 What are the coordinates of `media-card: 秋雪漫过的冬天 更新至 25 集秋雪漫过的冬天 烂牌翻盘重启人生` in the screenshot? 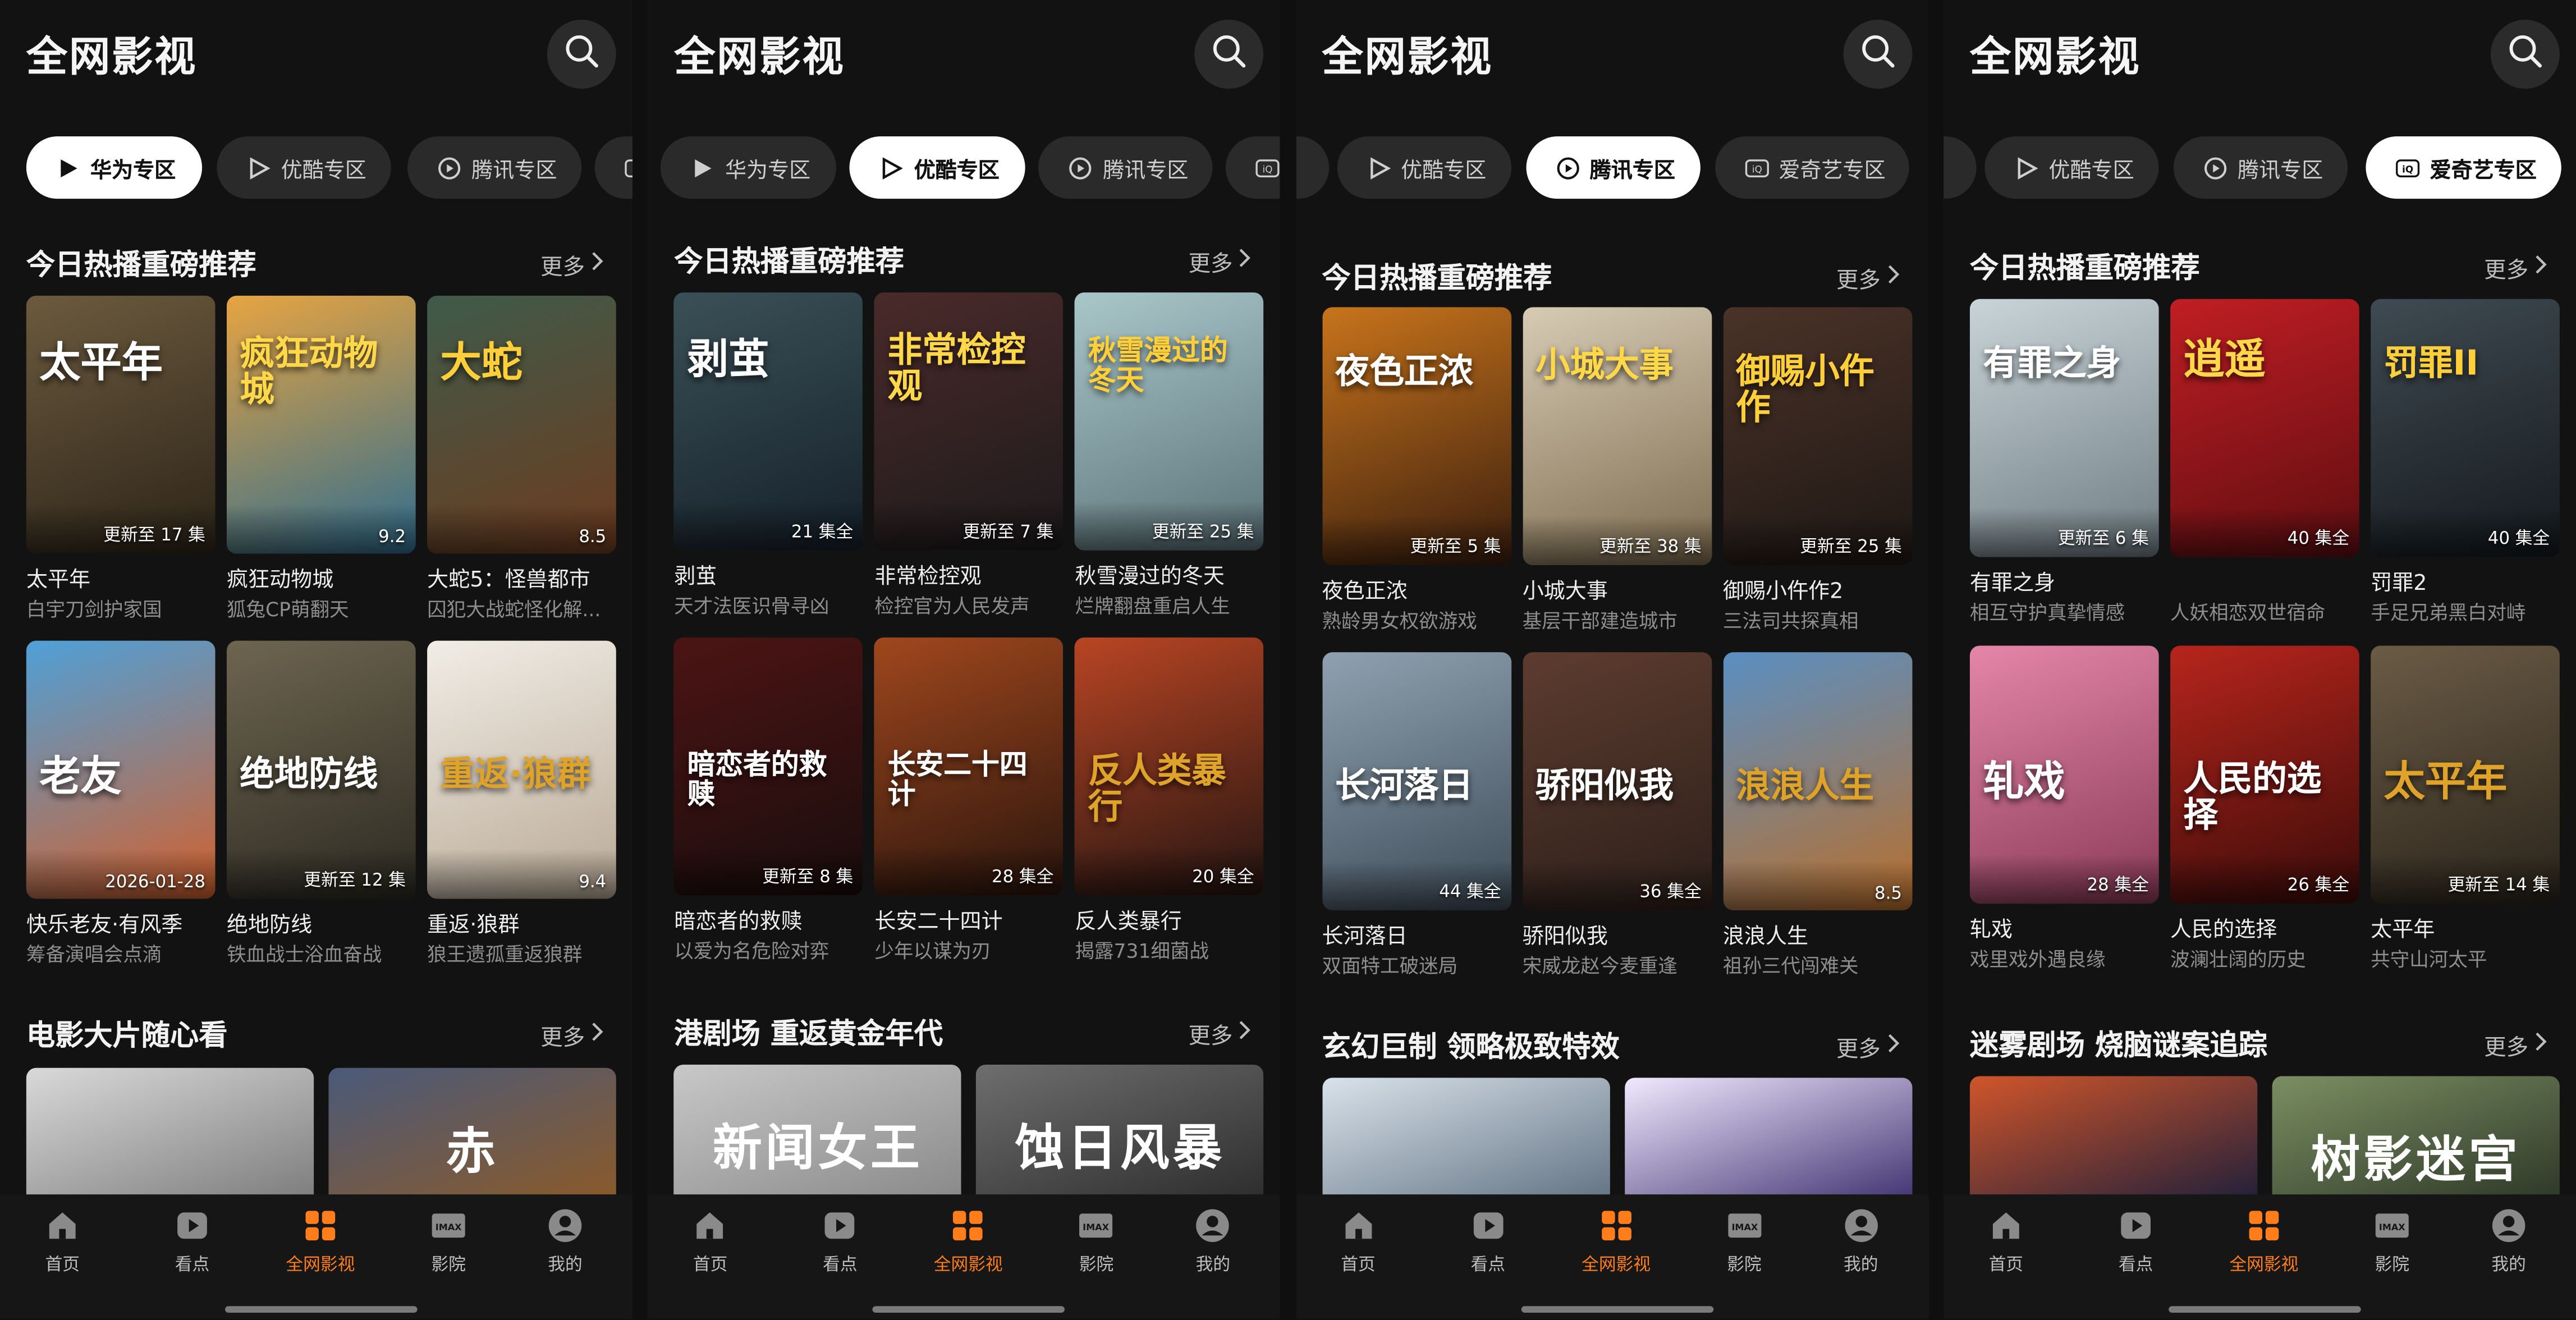 It's located at (1169, 455).